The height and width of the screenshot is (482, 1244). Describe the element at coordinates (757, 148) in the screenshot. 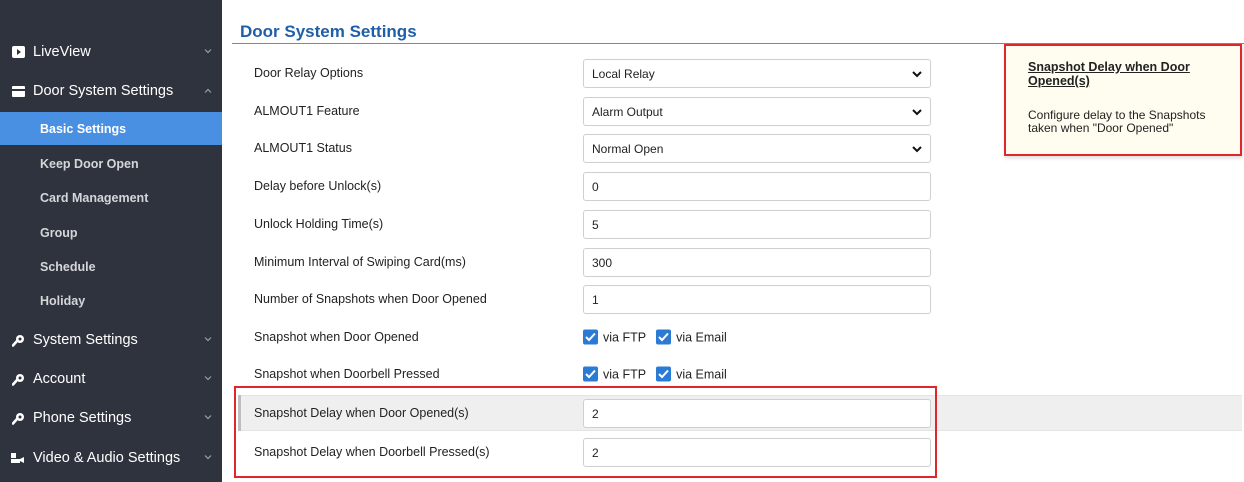

I see `almout1-status-select: Normal Open` at that location.